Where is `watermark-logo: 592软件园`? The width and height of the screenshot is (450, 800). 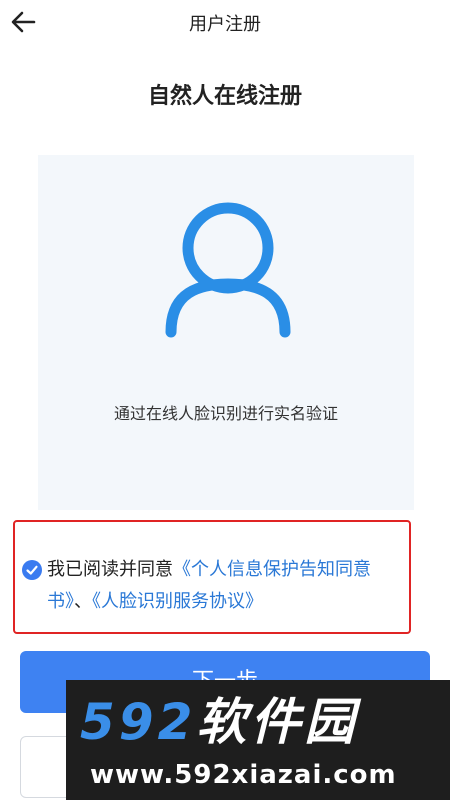
watermark-logo: 592软件园 is located at coordinates (219, 722).